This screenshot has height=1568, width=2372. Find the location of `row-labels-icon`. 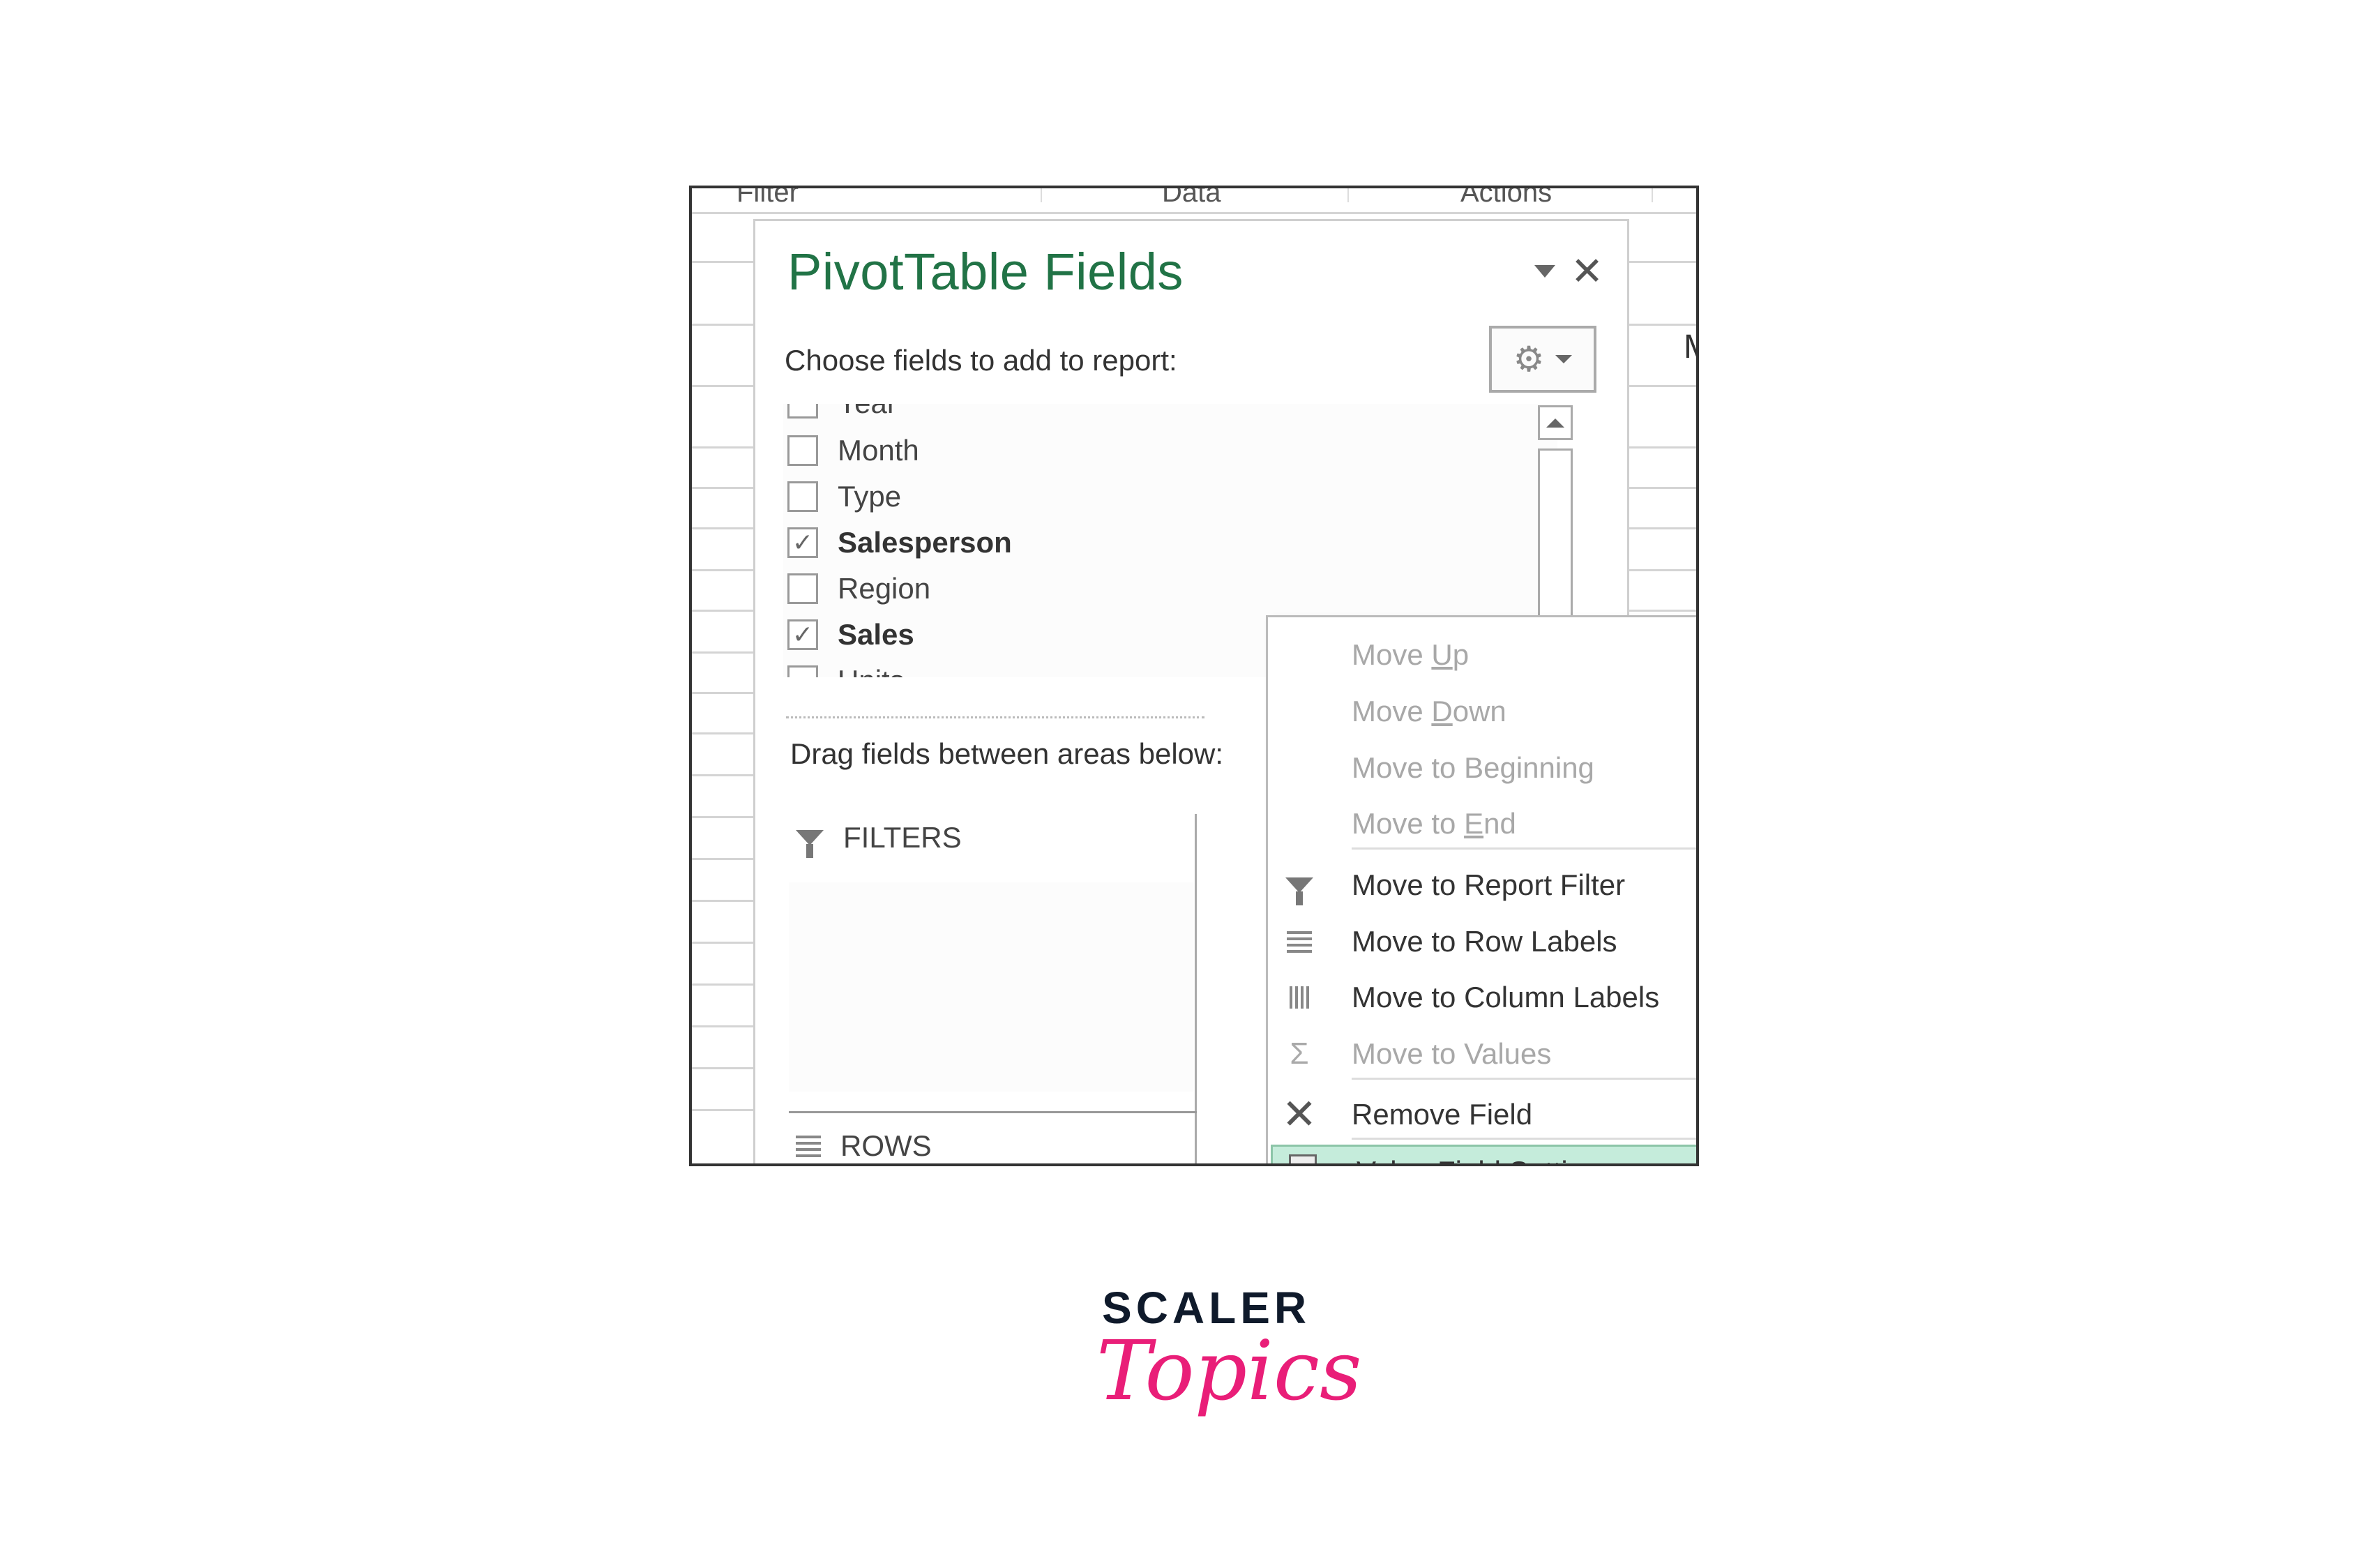

row-labels-icon is located at coordinates (1300, 941).